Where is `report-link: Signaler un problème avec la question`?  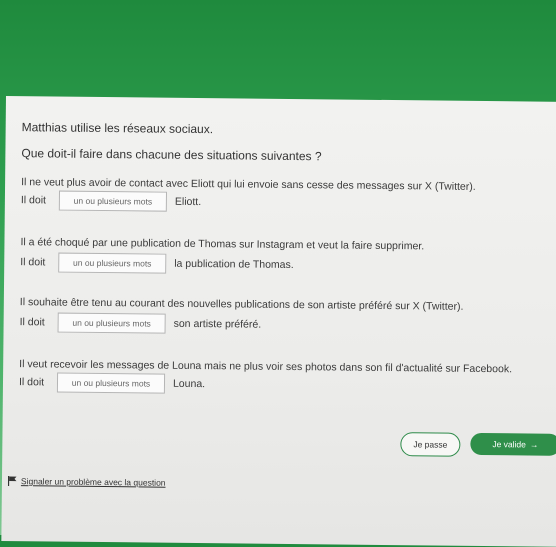 report-link: Signaler un problème avec la question is located at coordinates (86, 482).